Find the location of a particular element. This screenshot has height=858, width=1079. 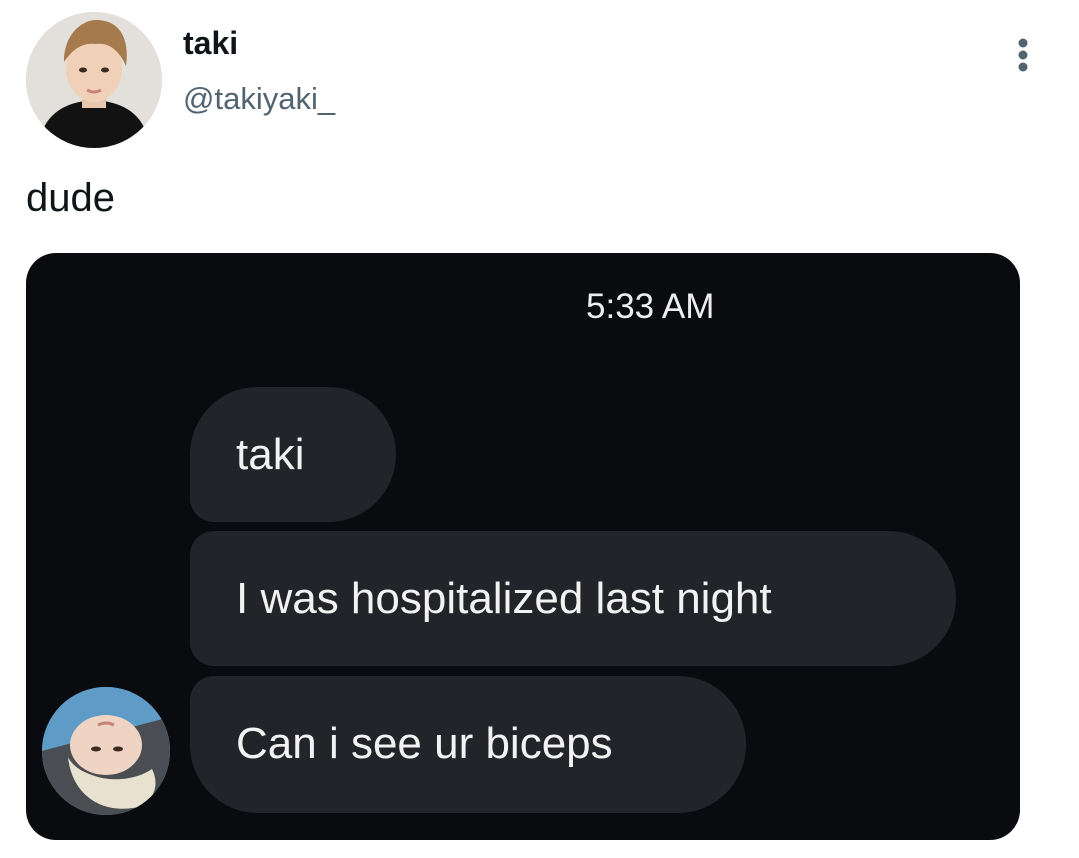

user-avatar-icon is located at coordinates (94, 80).